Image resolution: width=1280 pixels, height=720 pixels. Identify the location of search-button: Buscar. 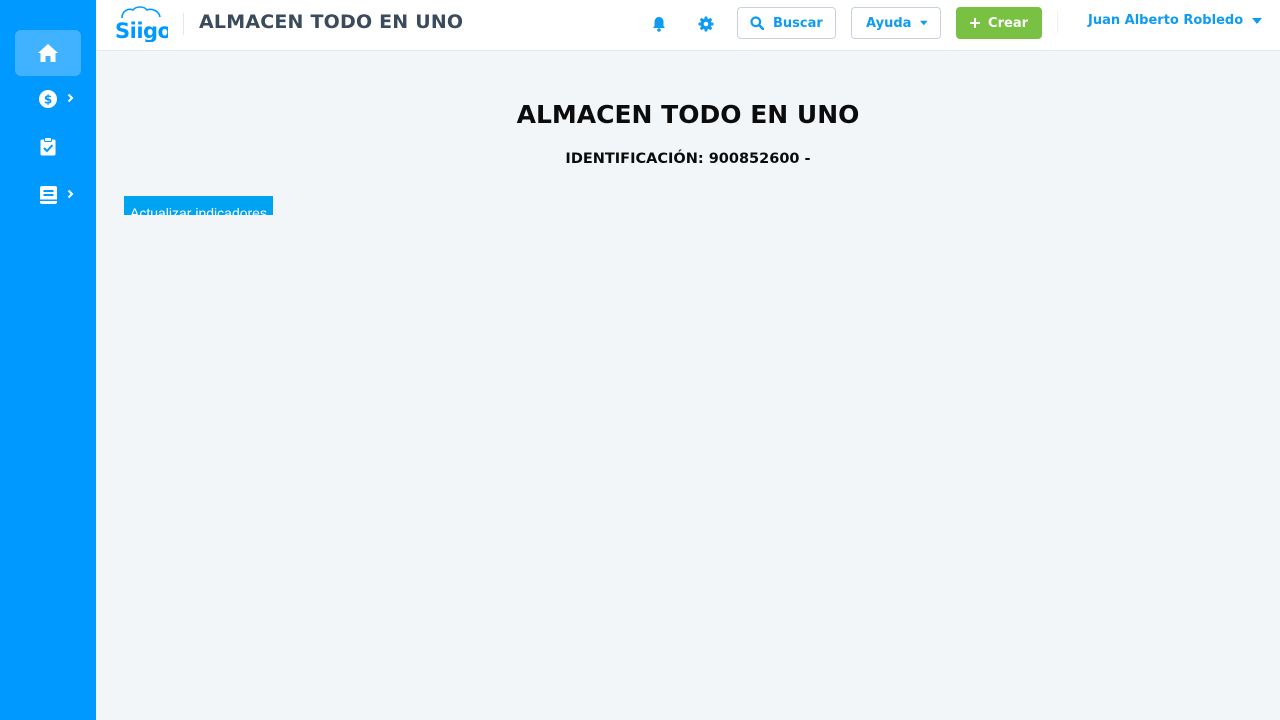
(786, 23).